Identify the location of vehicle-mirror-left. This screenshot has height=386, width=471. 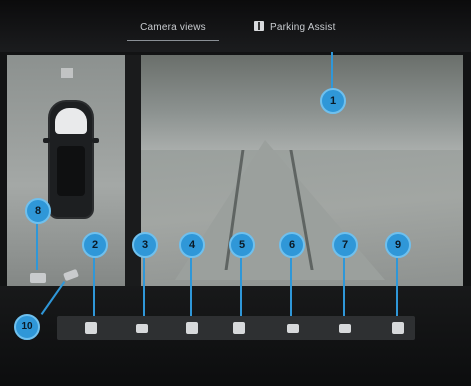
(46, 140).